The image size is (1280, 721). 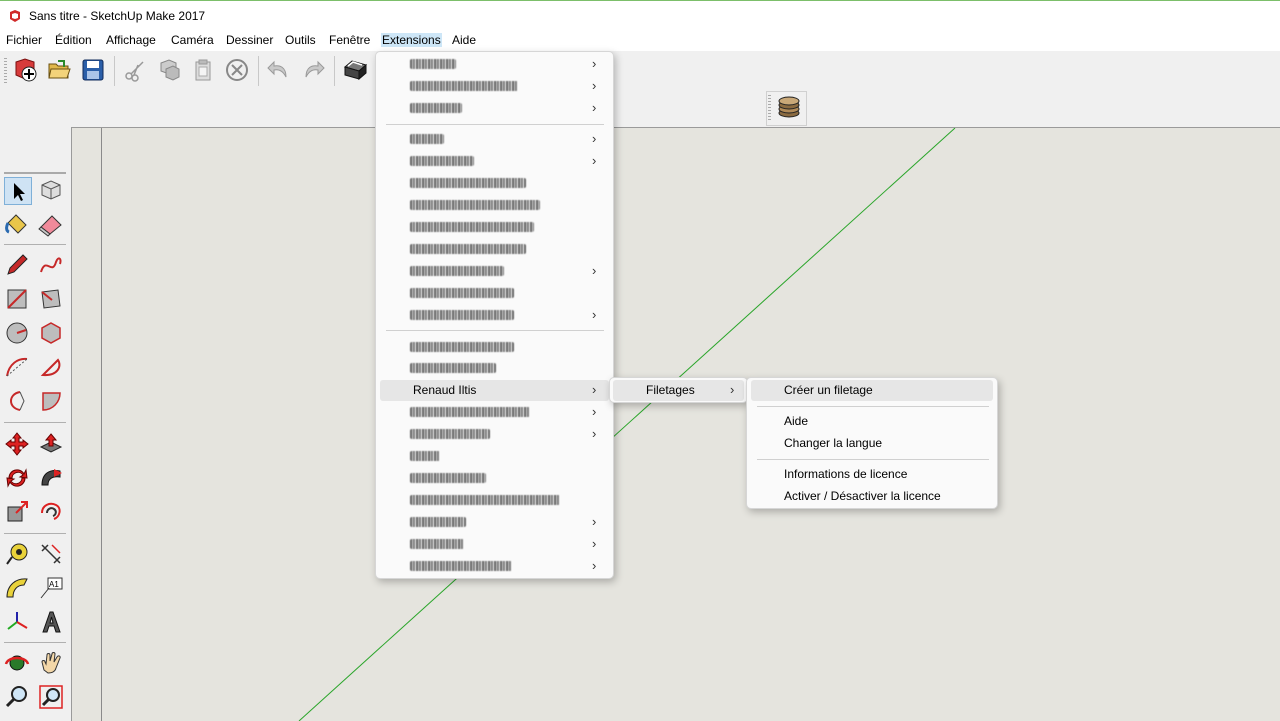 What do you see at coordinates (355, 70) in the screenshot?
I see `print-icon` at bounding box center [355, 70].